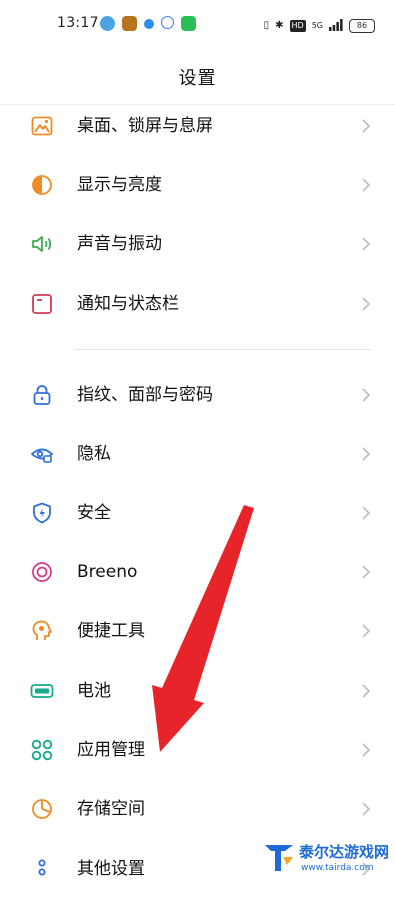 This screenshot has height=897, width=395. Describe the element at coordinates (266, 25) in the screenshot. I see `vibrate-icon: ▯` at that location.